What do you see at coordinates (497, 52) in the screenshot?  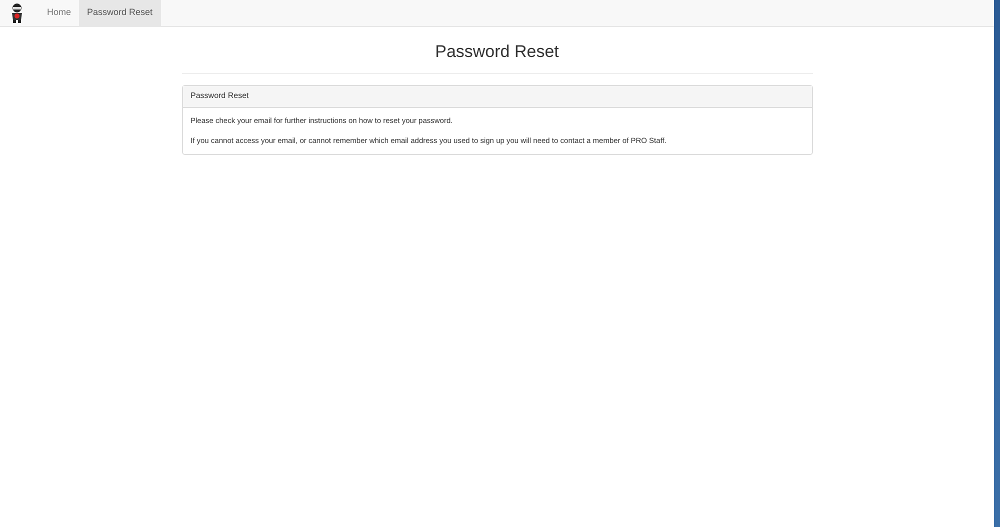 I see `page-title: Password Reset` at bounding box center [497, 52].